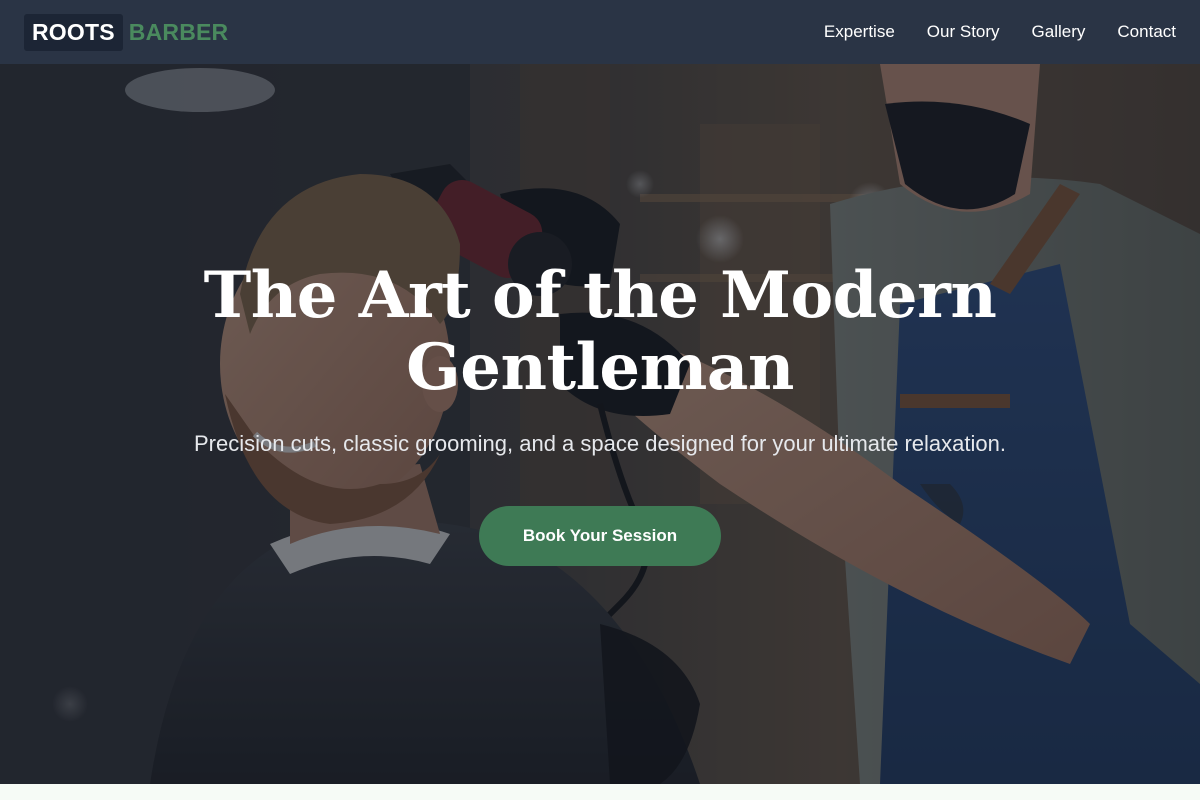  I want to click on hero-title-line-2: Gentleman, so click(600, 367).